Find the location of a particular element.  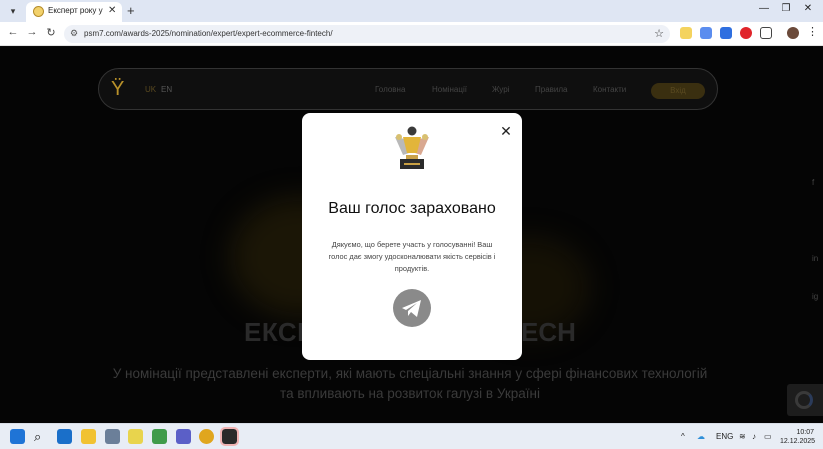

windows-taskbar: ⌕ ^ ☁ ENG ≋ ♪ ▭ 10:07 12.12.2025 is located at coordinates (411, 436).